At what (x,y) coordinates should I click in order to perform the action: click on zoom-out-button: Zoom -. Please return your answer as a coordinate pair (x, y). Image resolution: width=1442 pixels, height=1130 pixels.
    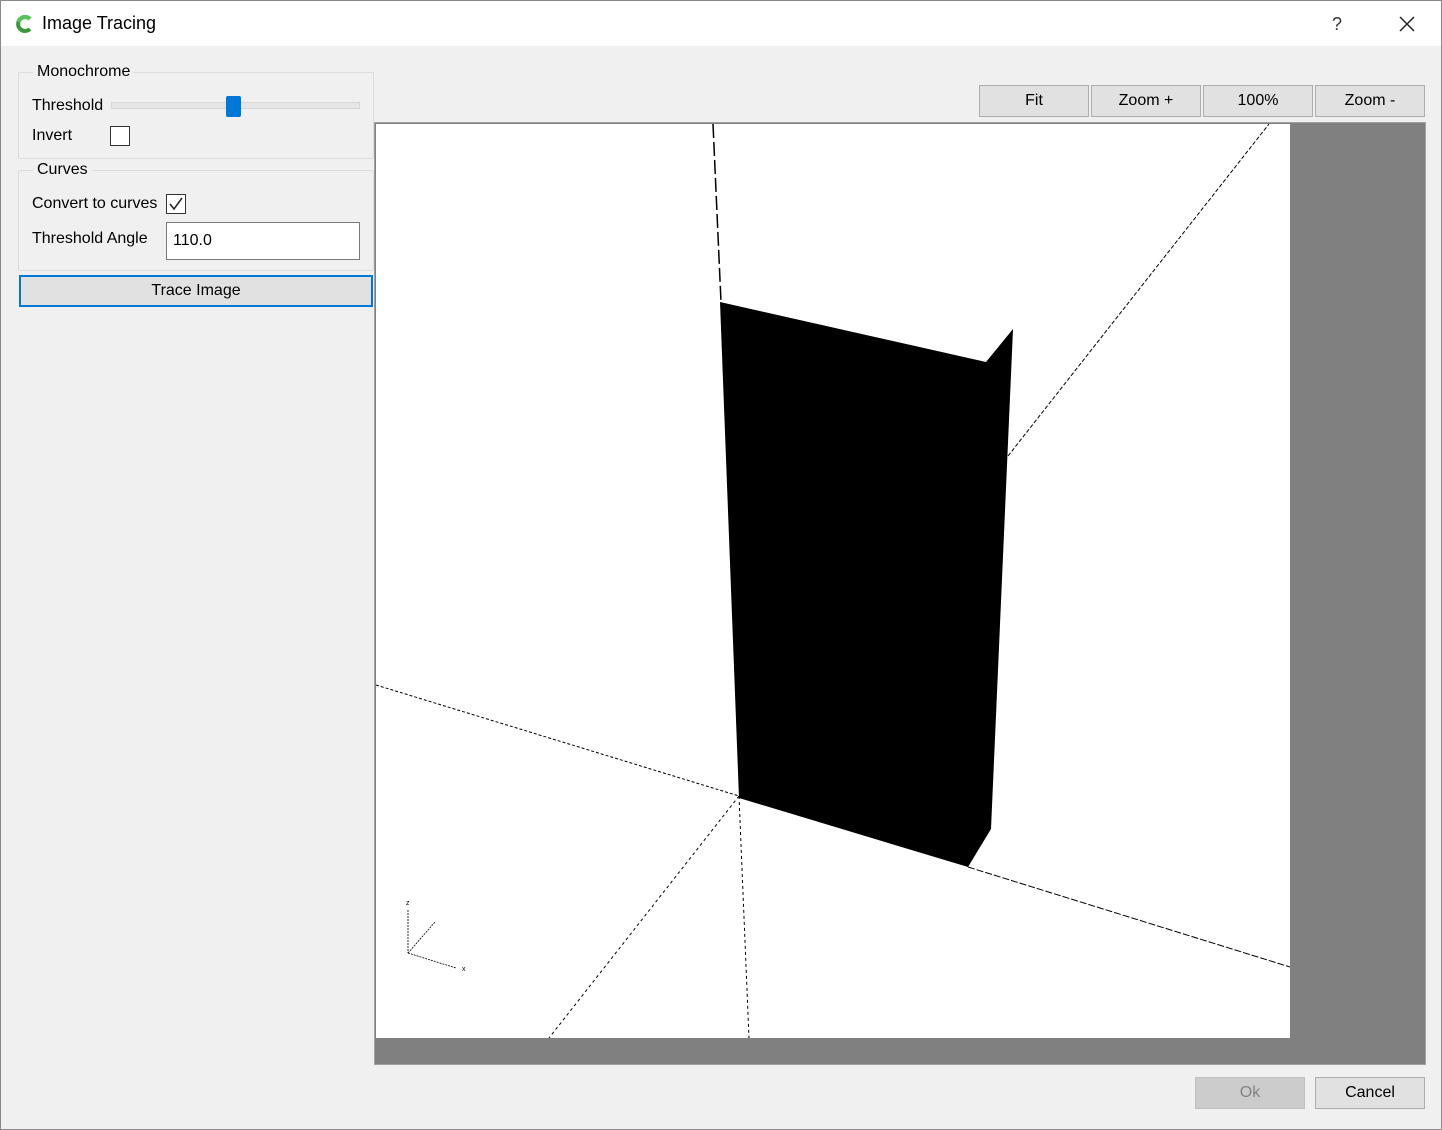
    Looking at the image, I should click on (1370, 101).